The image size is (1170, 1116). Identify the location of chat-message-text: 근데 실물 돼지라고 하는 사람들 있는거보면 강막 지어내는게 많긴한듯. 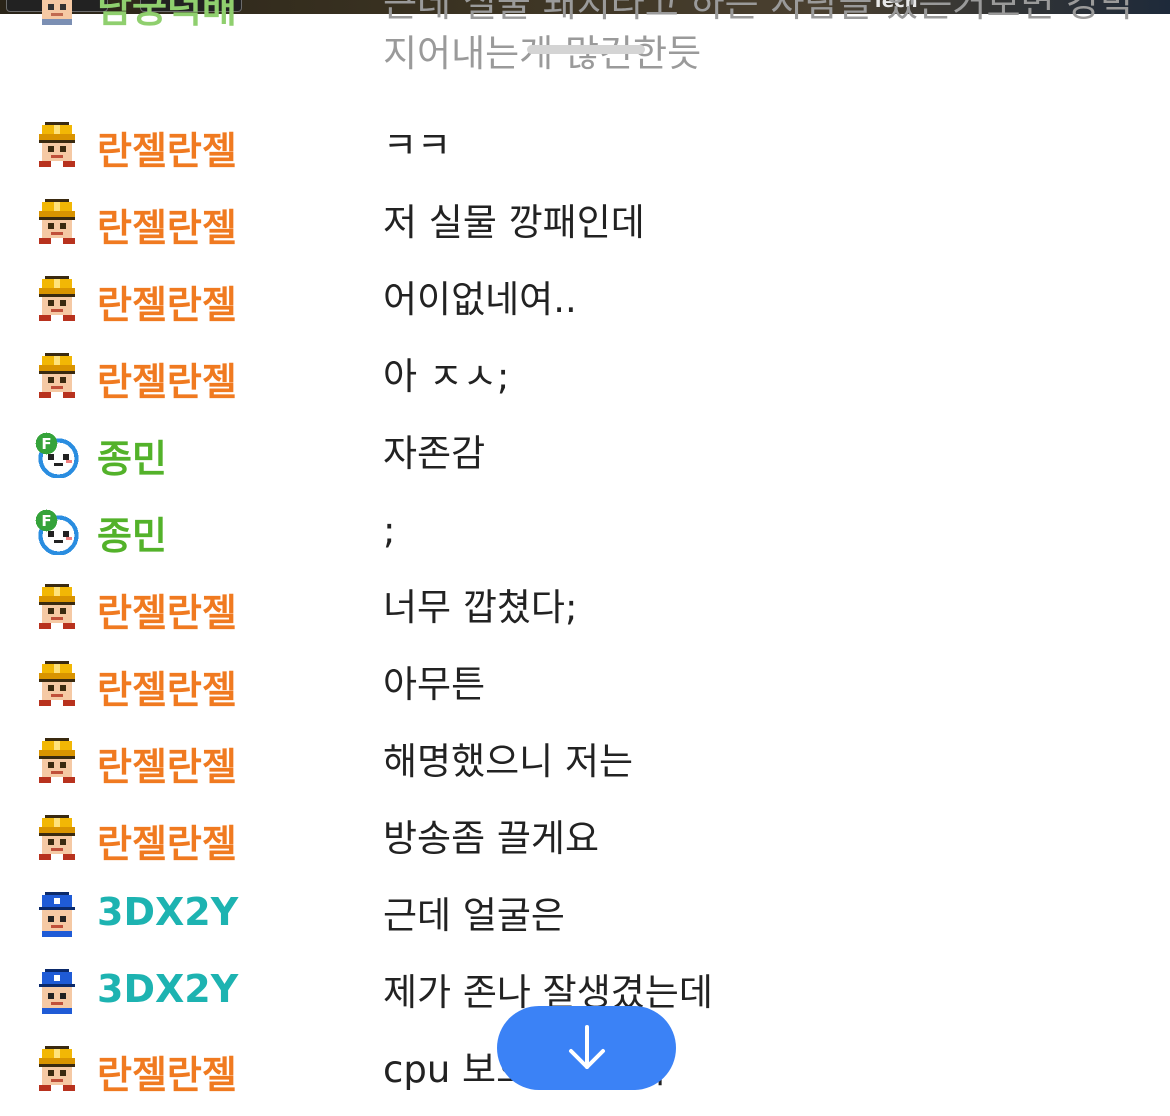
(759, 37).